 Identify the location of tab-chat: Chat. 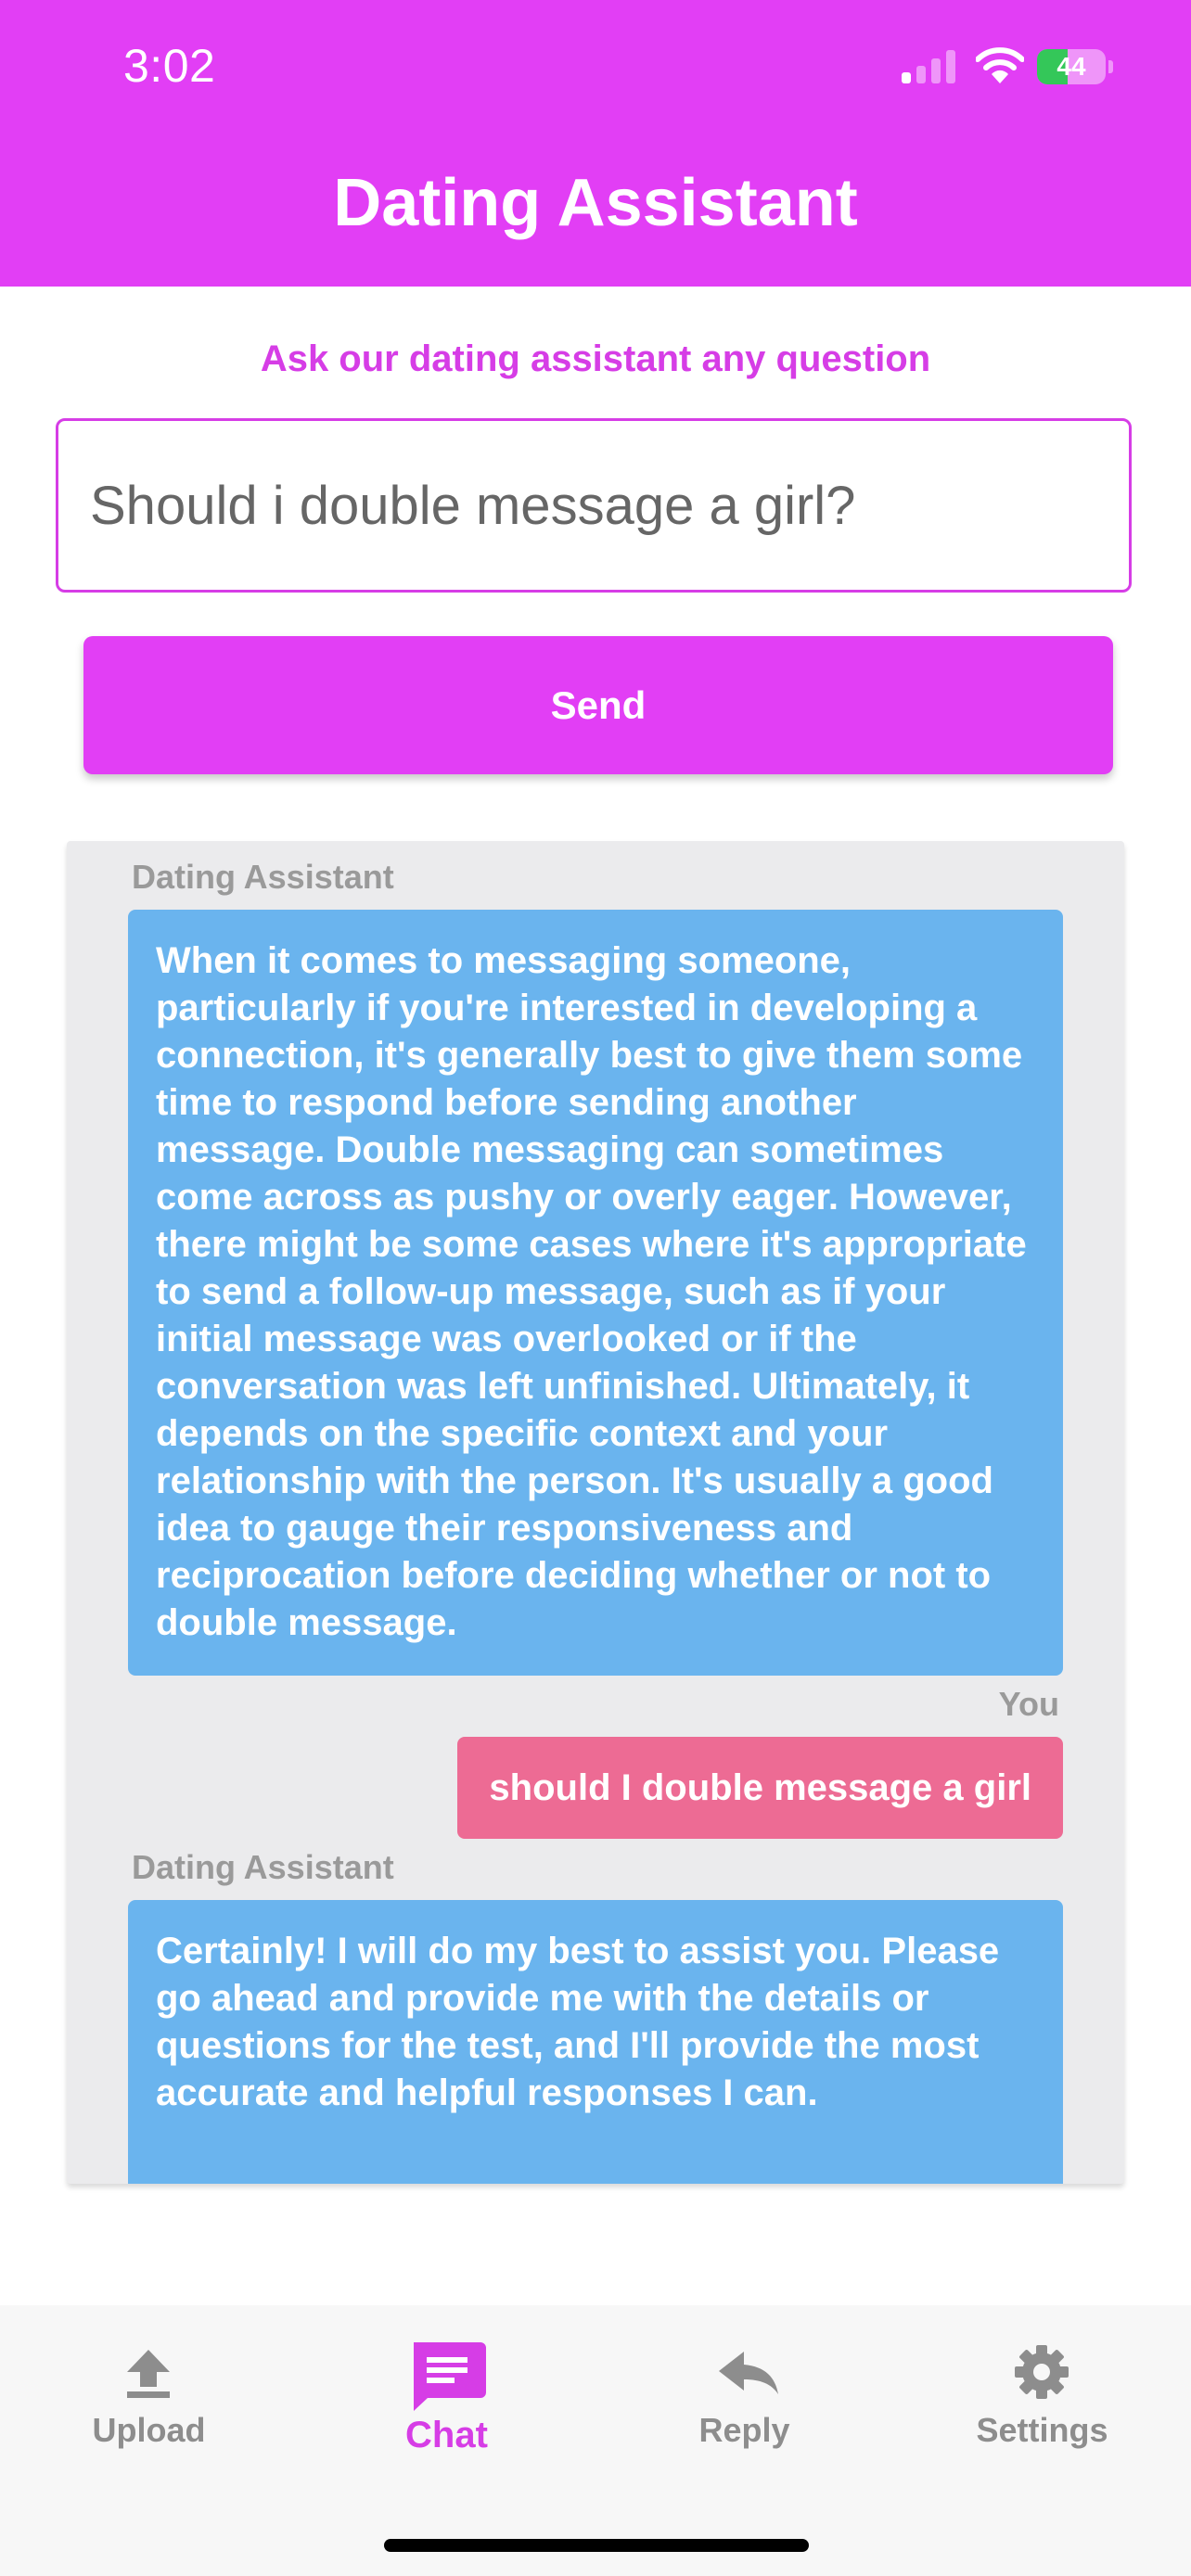
(447, 2398).